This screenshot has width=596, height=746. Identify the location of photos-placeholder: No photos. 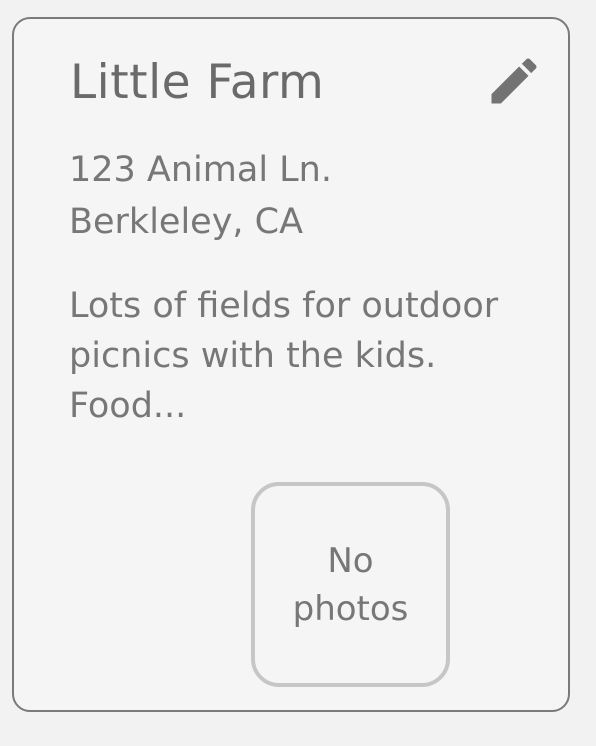
(350, 584).